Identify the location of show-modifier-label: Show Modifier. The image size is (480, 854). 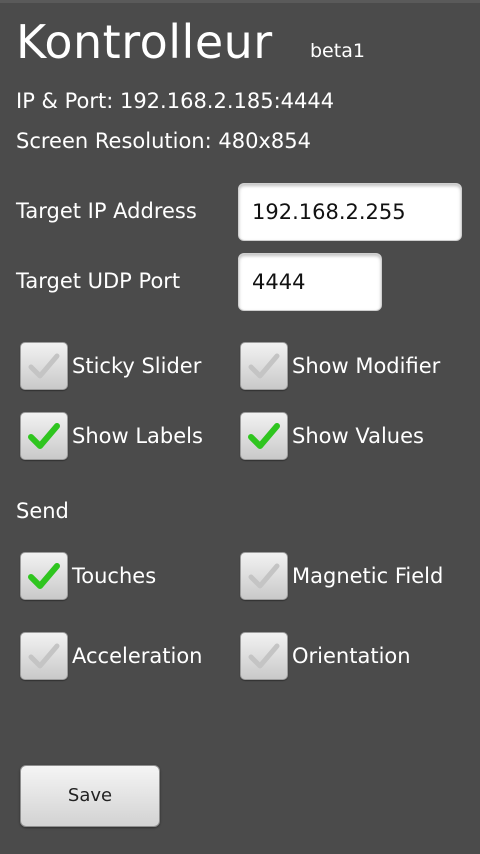
(366, 366).